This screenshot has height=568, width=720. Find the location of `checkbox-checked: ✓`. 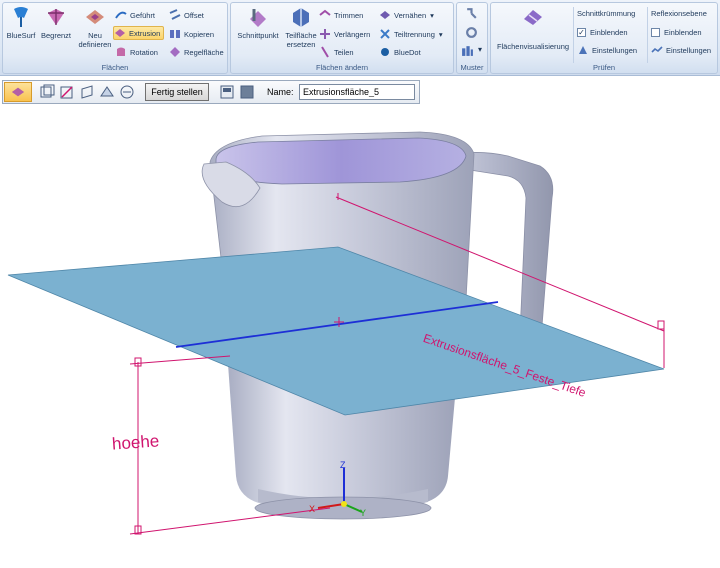

checkbox-checked: ✓ is located at coordinates (581, 32).